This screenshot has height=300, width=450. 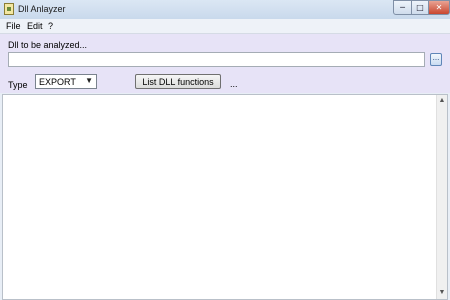 I want to click on menu-help: ?, so click(x=50, y=26).